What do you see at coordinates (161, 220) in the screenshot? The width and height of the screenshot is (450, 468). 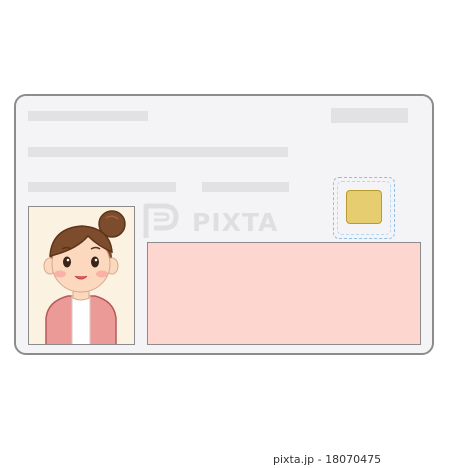 I see `pixta-logo-icon` at bounding box center [161, 220].